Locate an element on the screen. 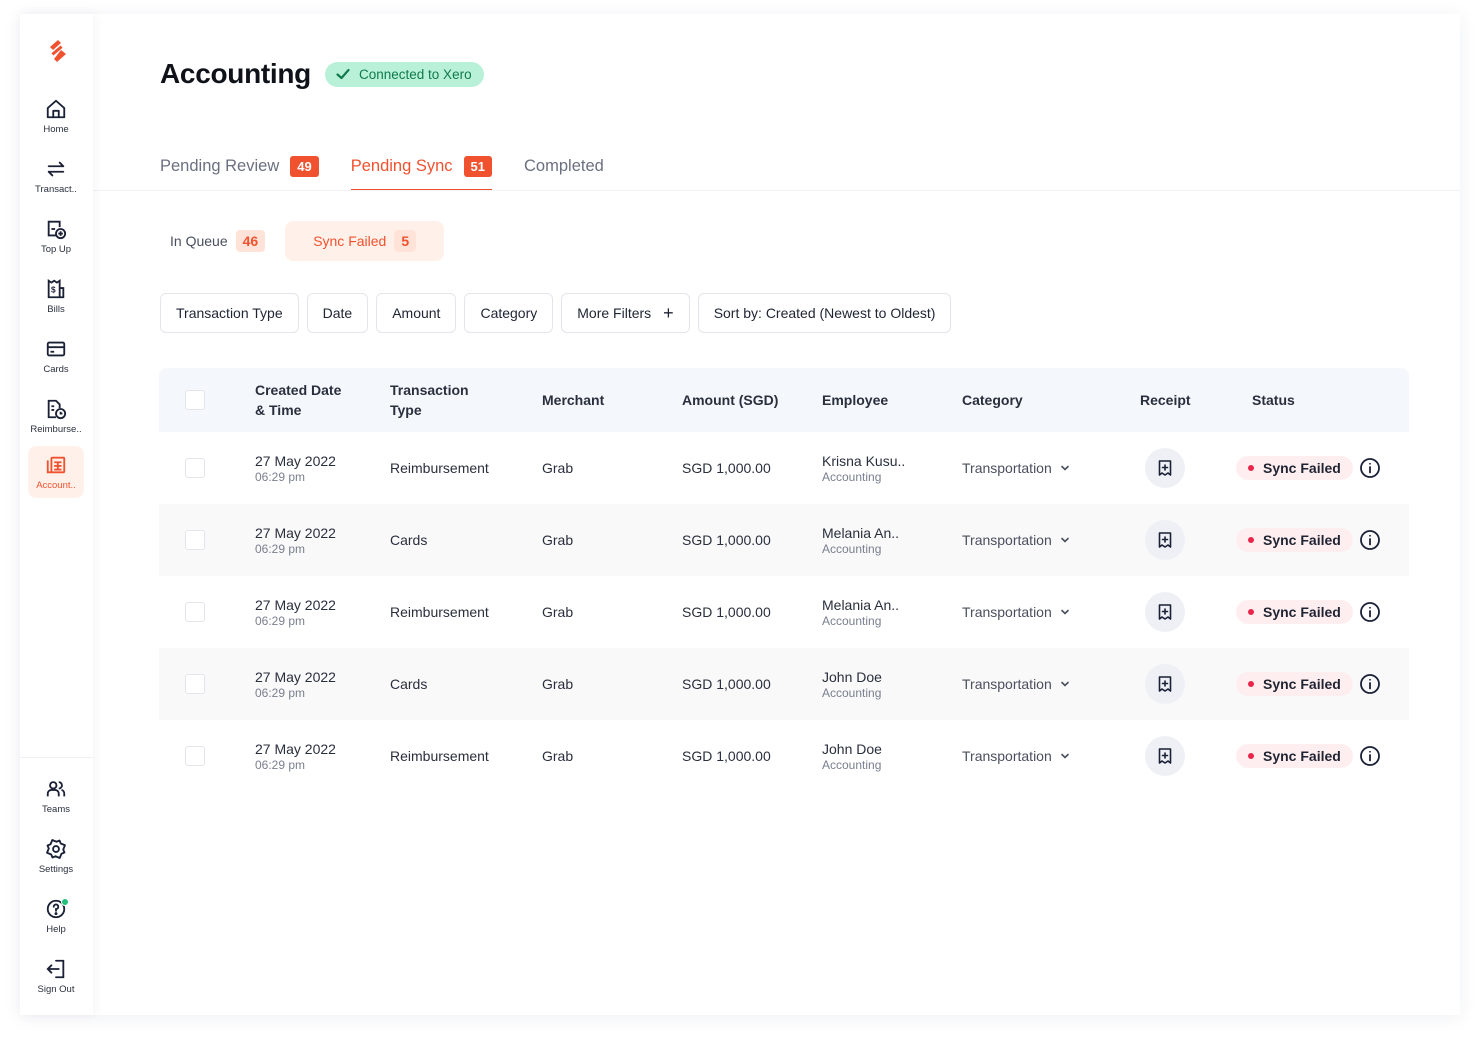 The width and height of the screenshot is (1480, 1040). amount-cell: SGD 1,000.00 is located at coordinates (726, 612).